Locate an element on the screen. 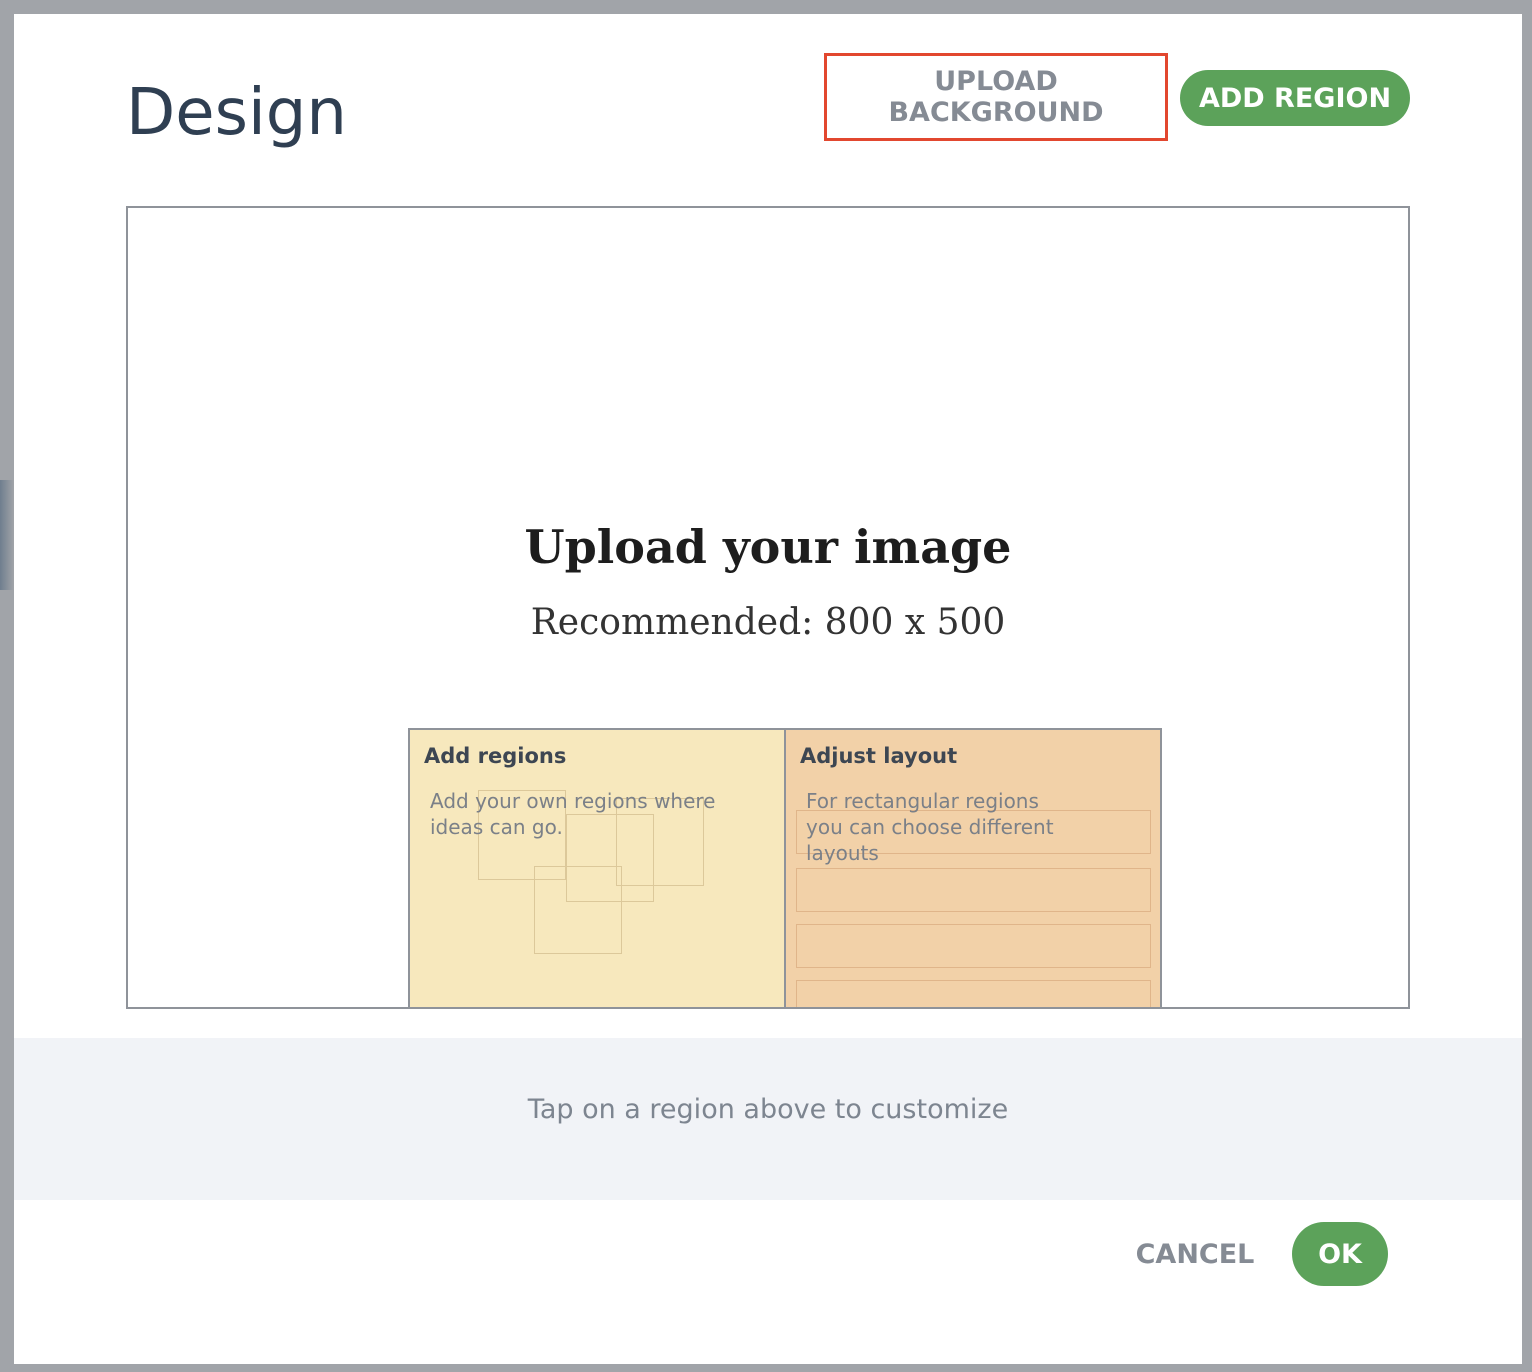 This screenshot has height=1372, width=1532. customize-hint: Tap on a region above to customize is located at coordinates (768, 1109).